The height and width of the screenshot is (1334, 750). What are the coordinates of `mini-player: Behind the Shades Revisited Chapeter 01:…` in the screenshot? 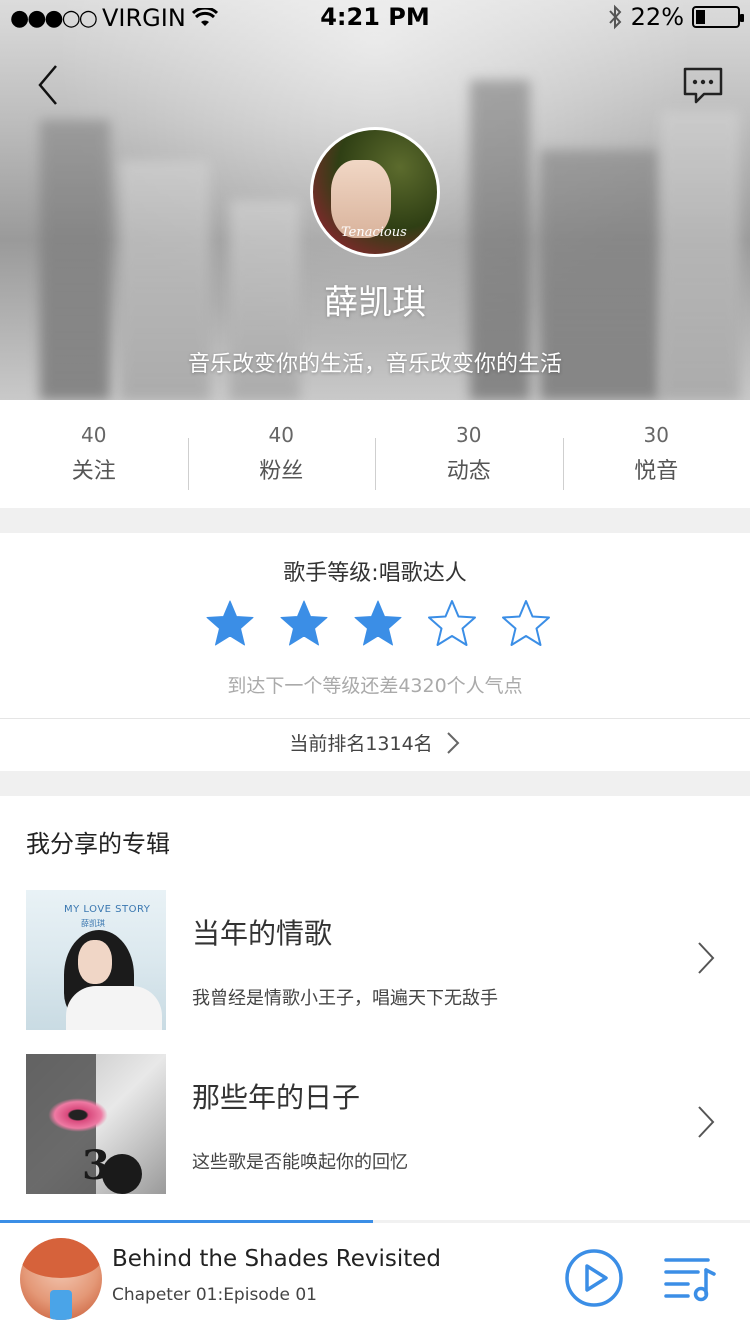 It's located at (375, 1277).